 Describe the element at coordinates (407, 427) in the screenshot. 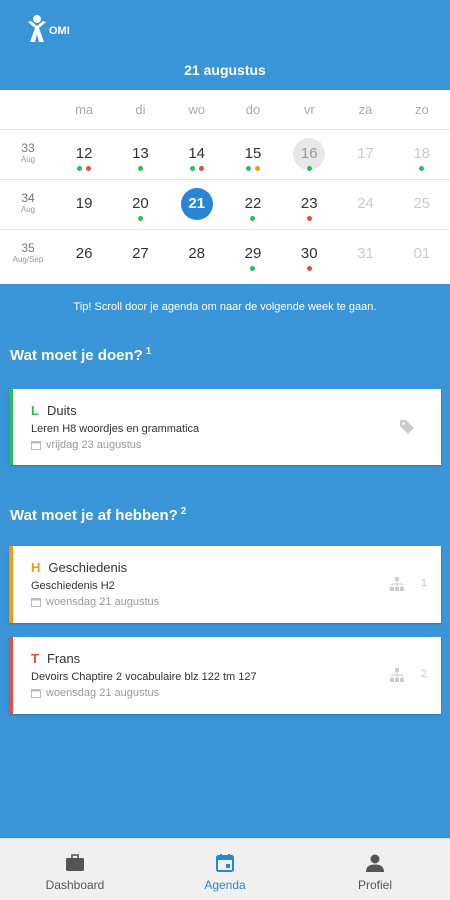

I see `tag-icon` at that location.